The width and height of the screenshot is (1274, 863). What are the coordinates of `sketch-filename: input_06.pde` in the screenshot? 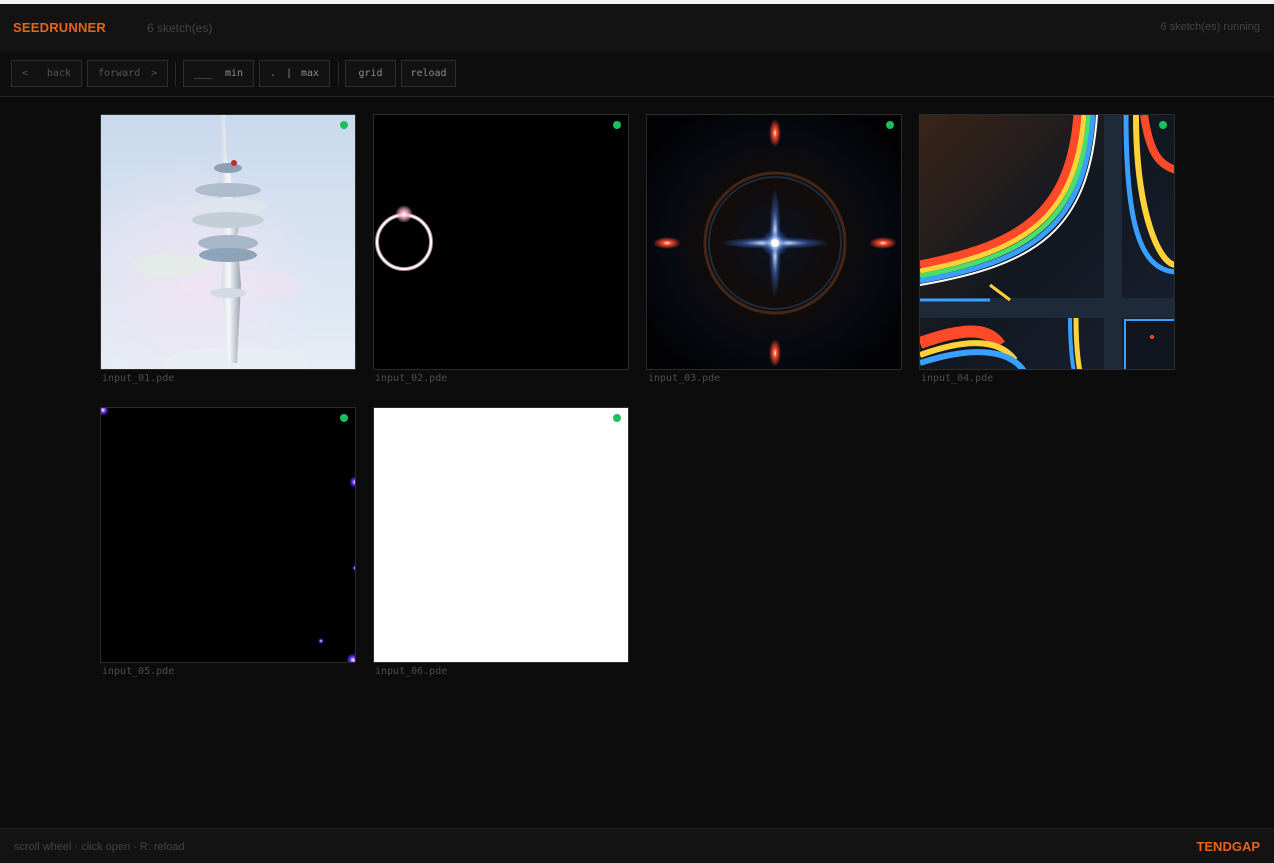 It's located at (411, 671).